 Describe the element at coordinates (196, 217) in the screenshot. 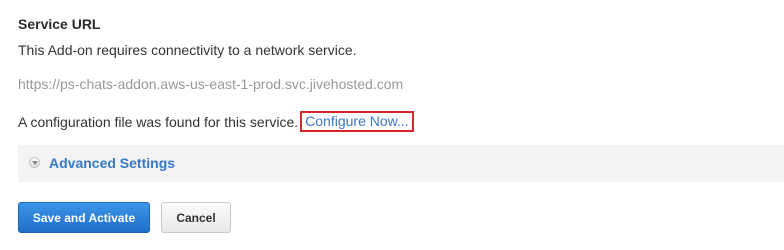

I see `cancel-button: Cancel` at that location.